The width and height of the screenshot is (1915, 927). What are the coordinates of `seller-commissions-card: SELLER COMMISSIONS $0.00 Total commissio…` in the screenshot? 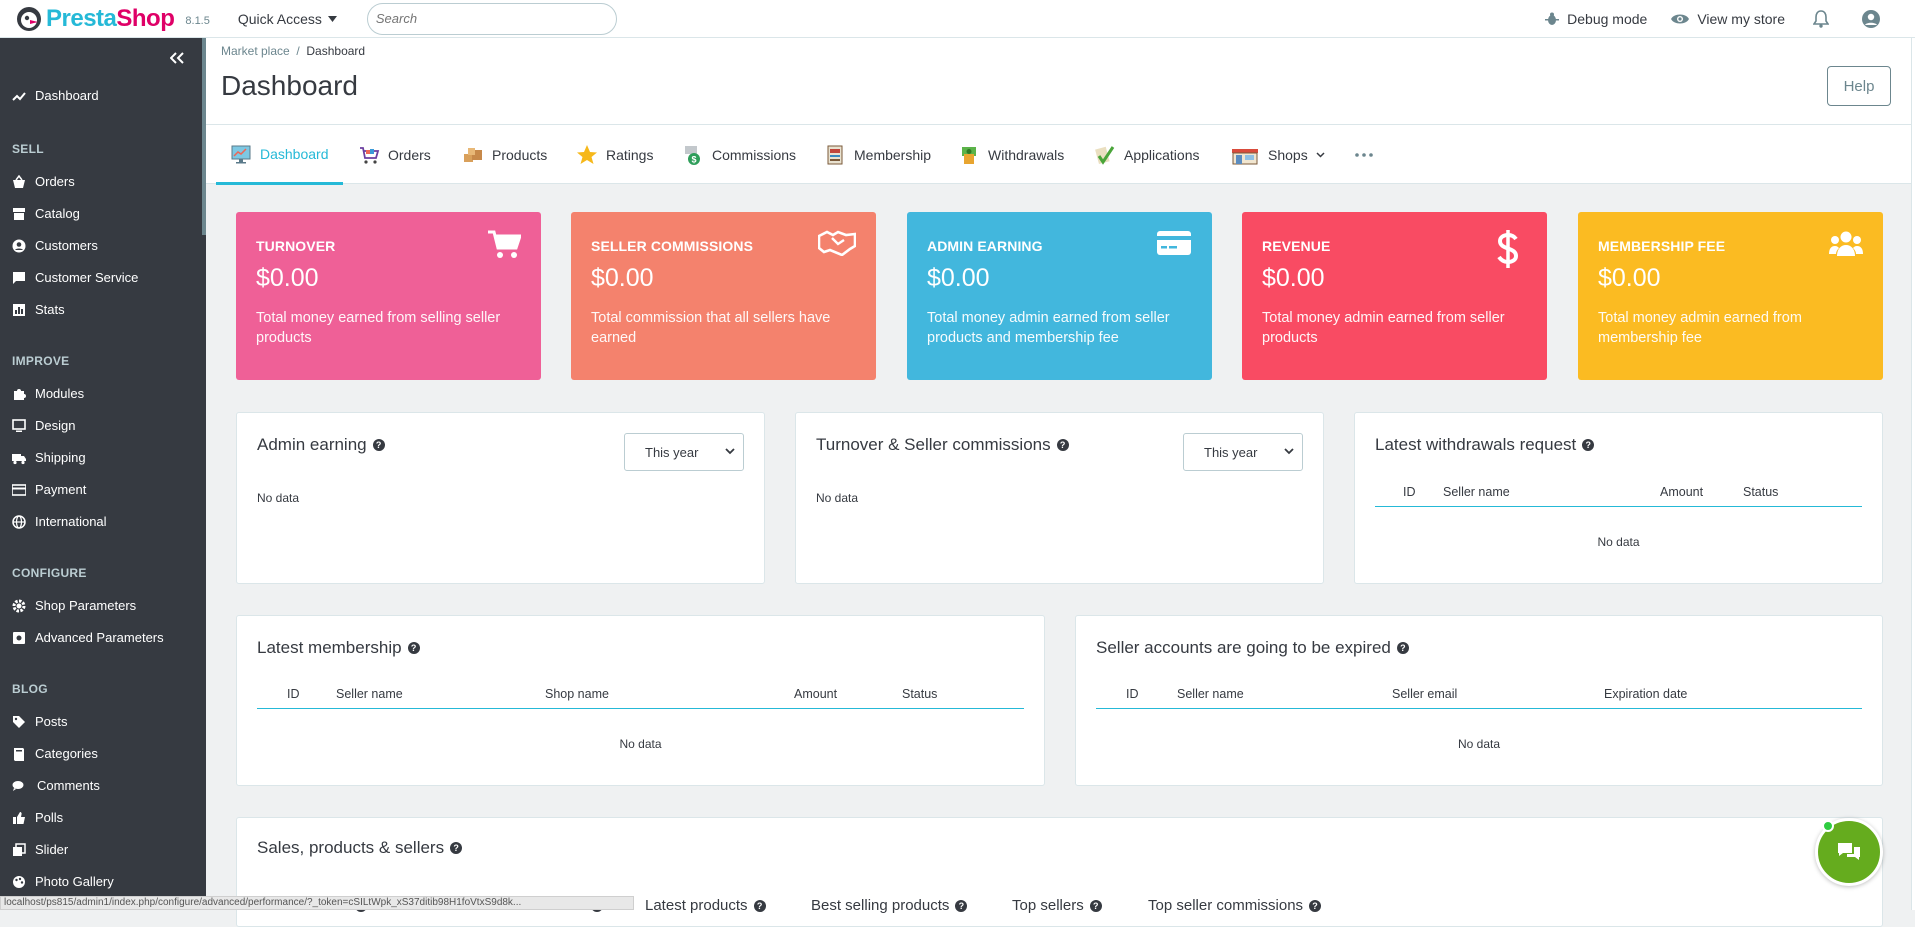 It's located at (723, 296).